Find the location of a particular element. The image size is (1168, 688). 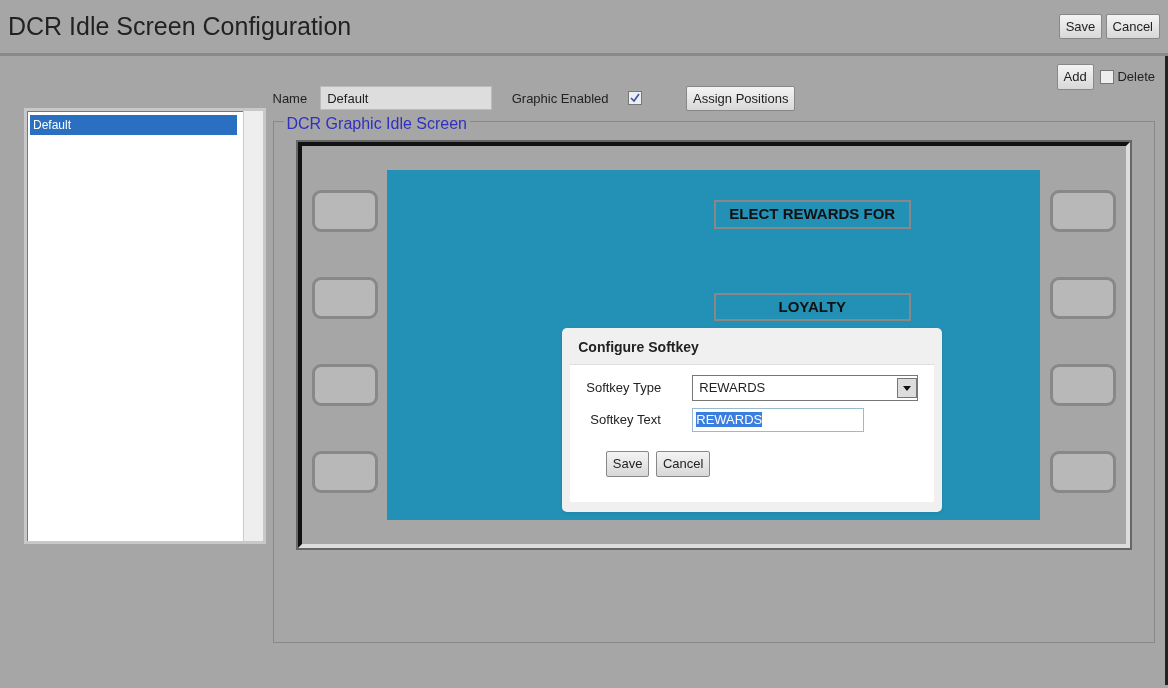

graphic-enabled-label: Graphic Enabled is located at coordinates (560, 98).